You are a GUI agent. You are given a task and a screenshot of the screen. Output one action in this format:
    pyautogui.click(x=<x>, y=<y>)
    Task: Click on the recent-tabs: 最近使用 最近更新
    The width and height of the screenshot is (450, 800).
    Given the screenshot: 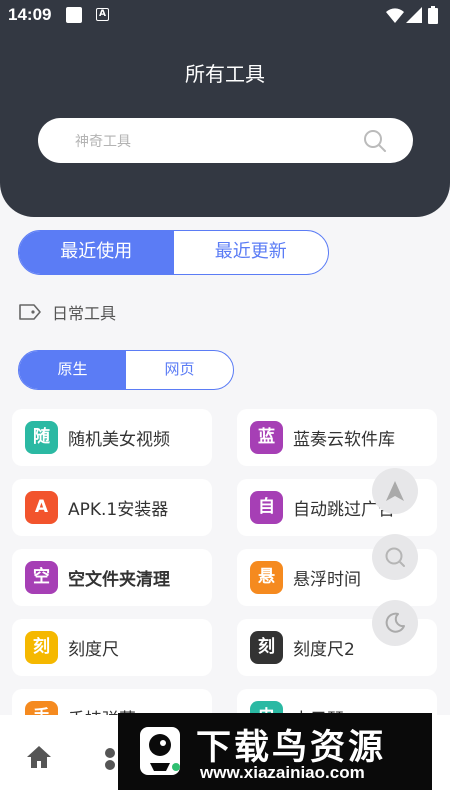 What is the action you would take?
    pyautogui.click(x=173, y=252)
    